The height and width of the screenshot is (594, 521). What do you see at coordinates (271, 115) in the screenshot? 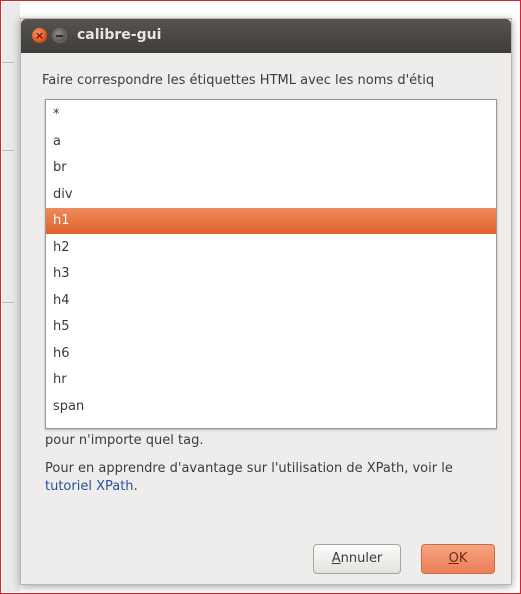
I see `tag-option-any: *` at bounding box center [271, 115].